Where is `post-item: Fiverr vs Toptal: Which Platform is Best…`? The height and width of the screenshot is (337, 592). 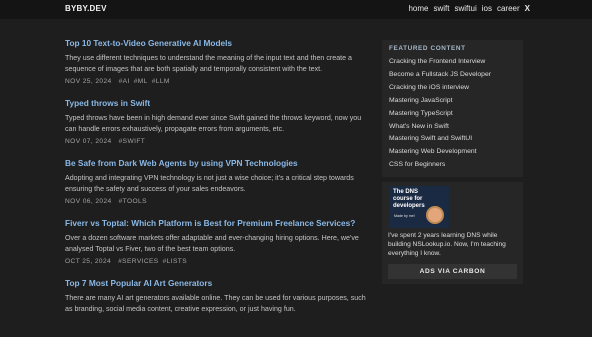 post-item: Fiverr vs Toptal: Which Platform is Best… is located at coordinates (217, 241).